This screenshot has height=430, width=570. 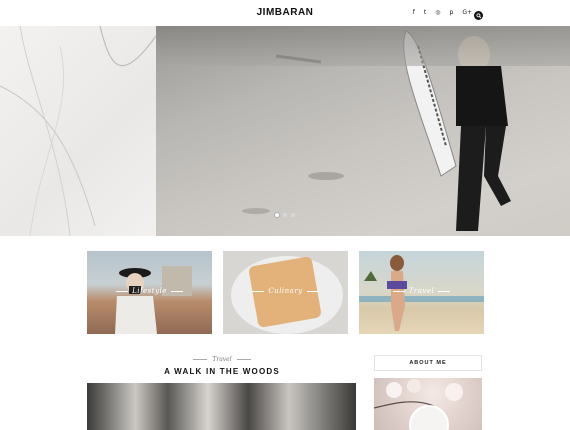 What do you see at coordinates (222, 371) in the screenshot?
I see `post-title: A WALK IN THE WOODS` at bounding box center [222, 371].